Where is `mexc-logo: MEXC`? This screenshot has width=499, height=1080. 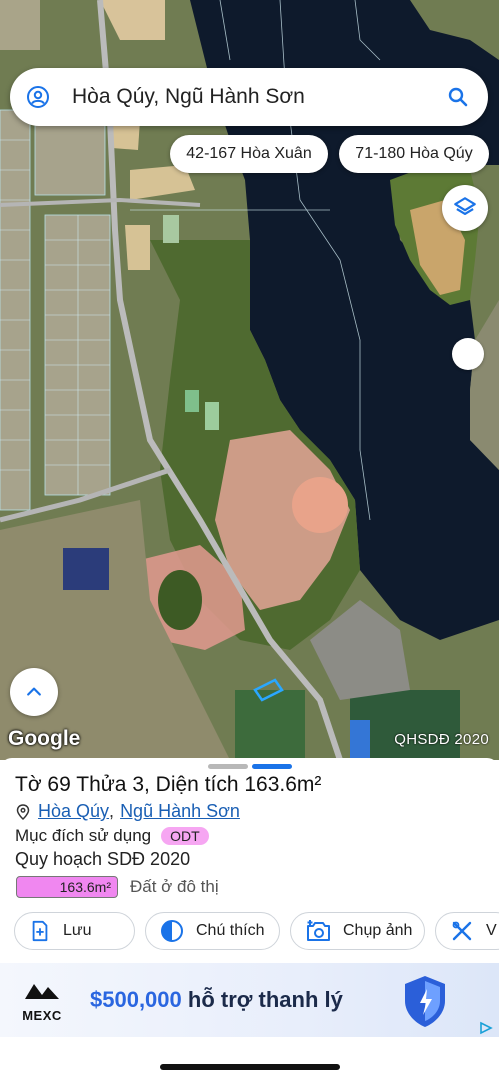
mexc-logo: MEXC is located at coordinates (42, 1002).